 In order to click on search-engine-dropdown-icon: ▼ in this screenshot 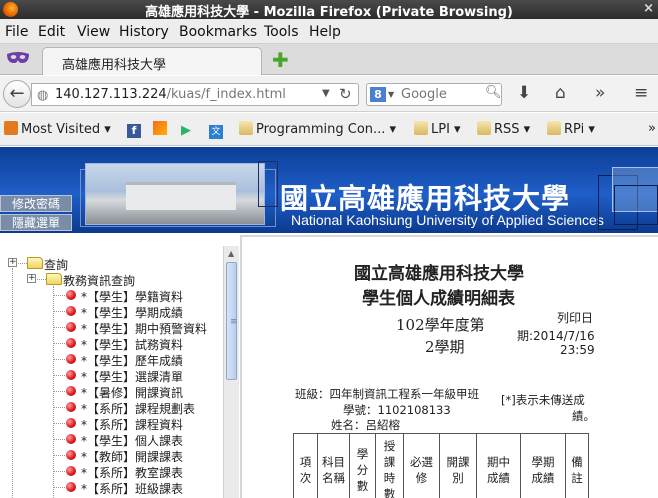, I will do `click(391, 94)`.